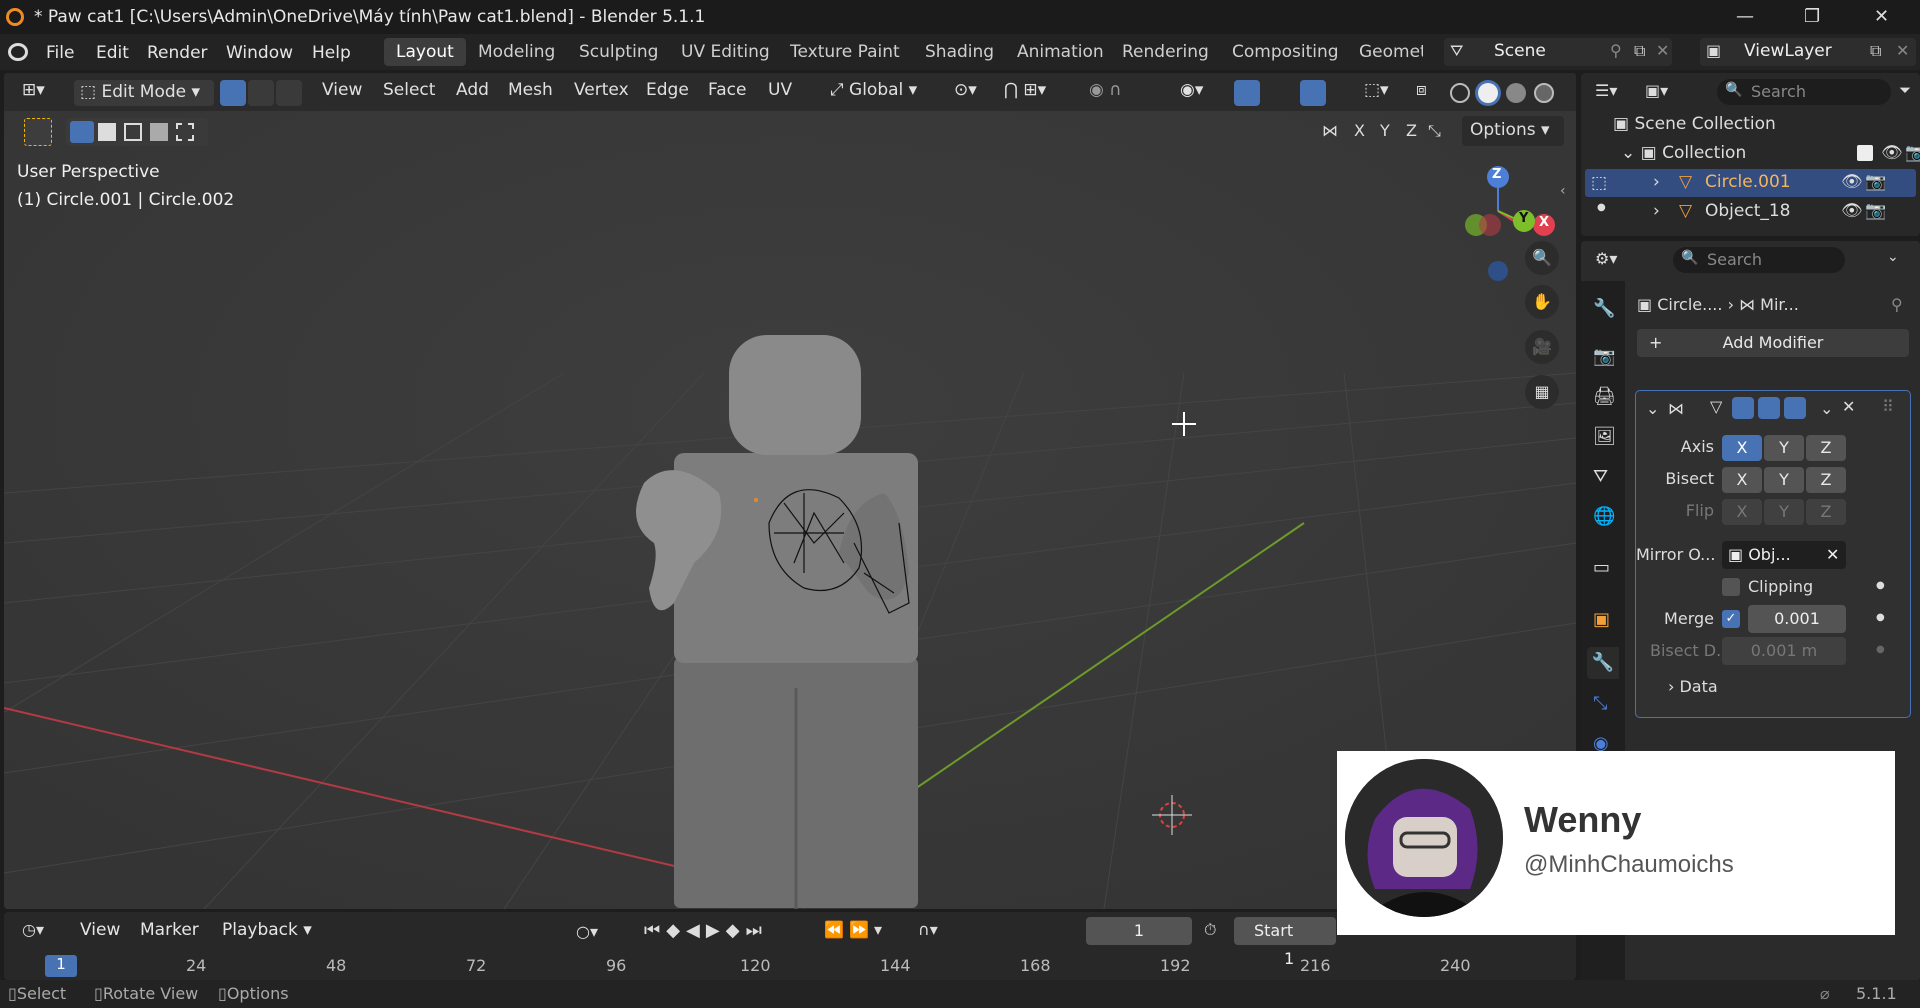 The height and width of the screenshot is (1008, 1920). Describe the element at coordinates (859, 929) in the screenshot. I see `next-frame-icon: ⏩` at that location.